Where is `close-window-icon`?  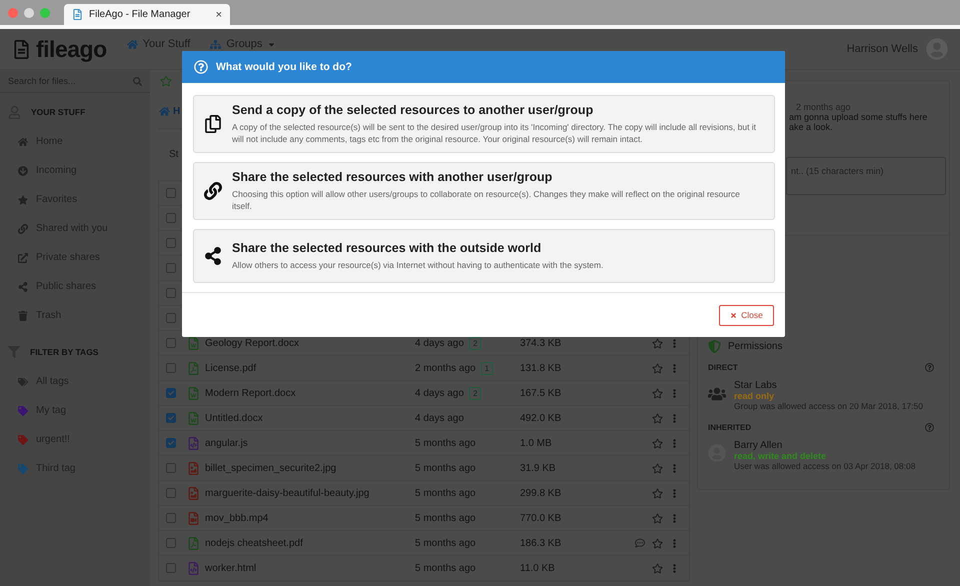 close-window-icon is located at coordinates (13, 13).